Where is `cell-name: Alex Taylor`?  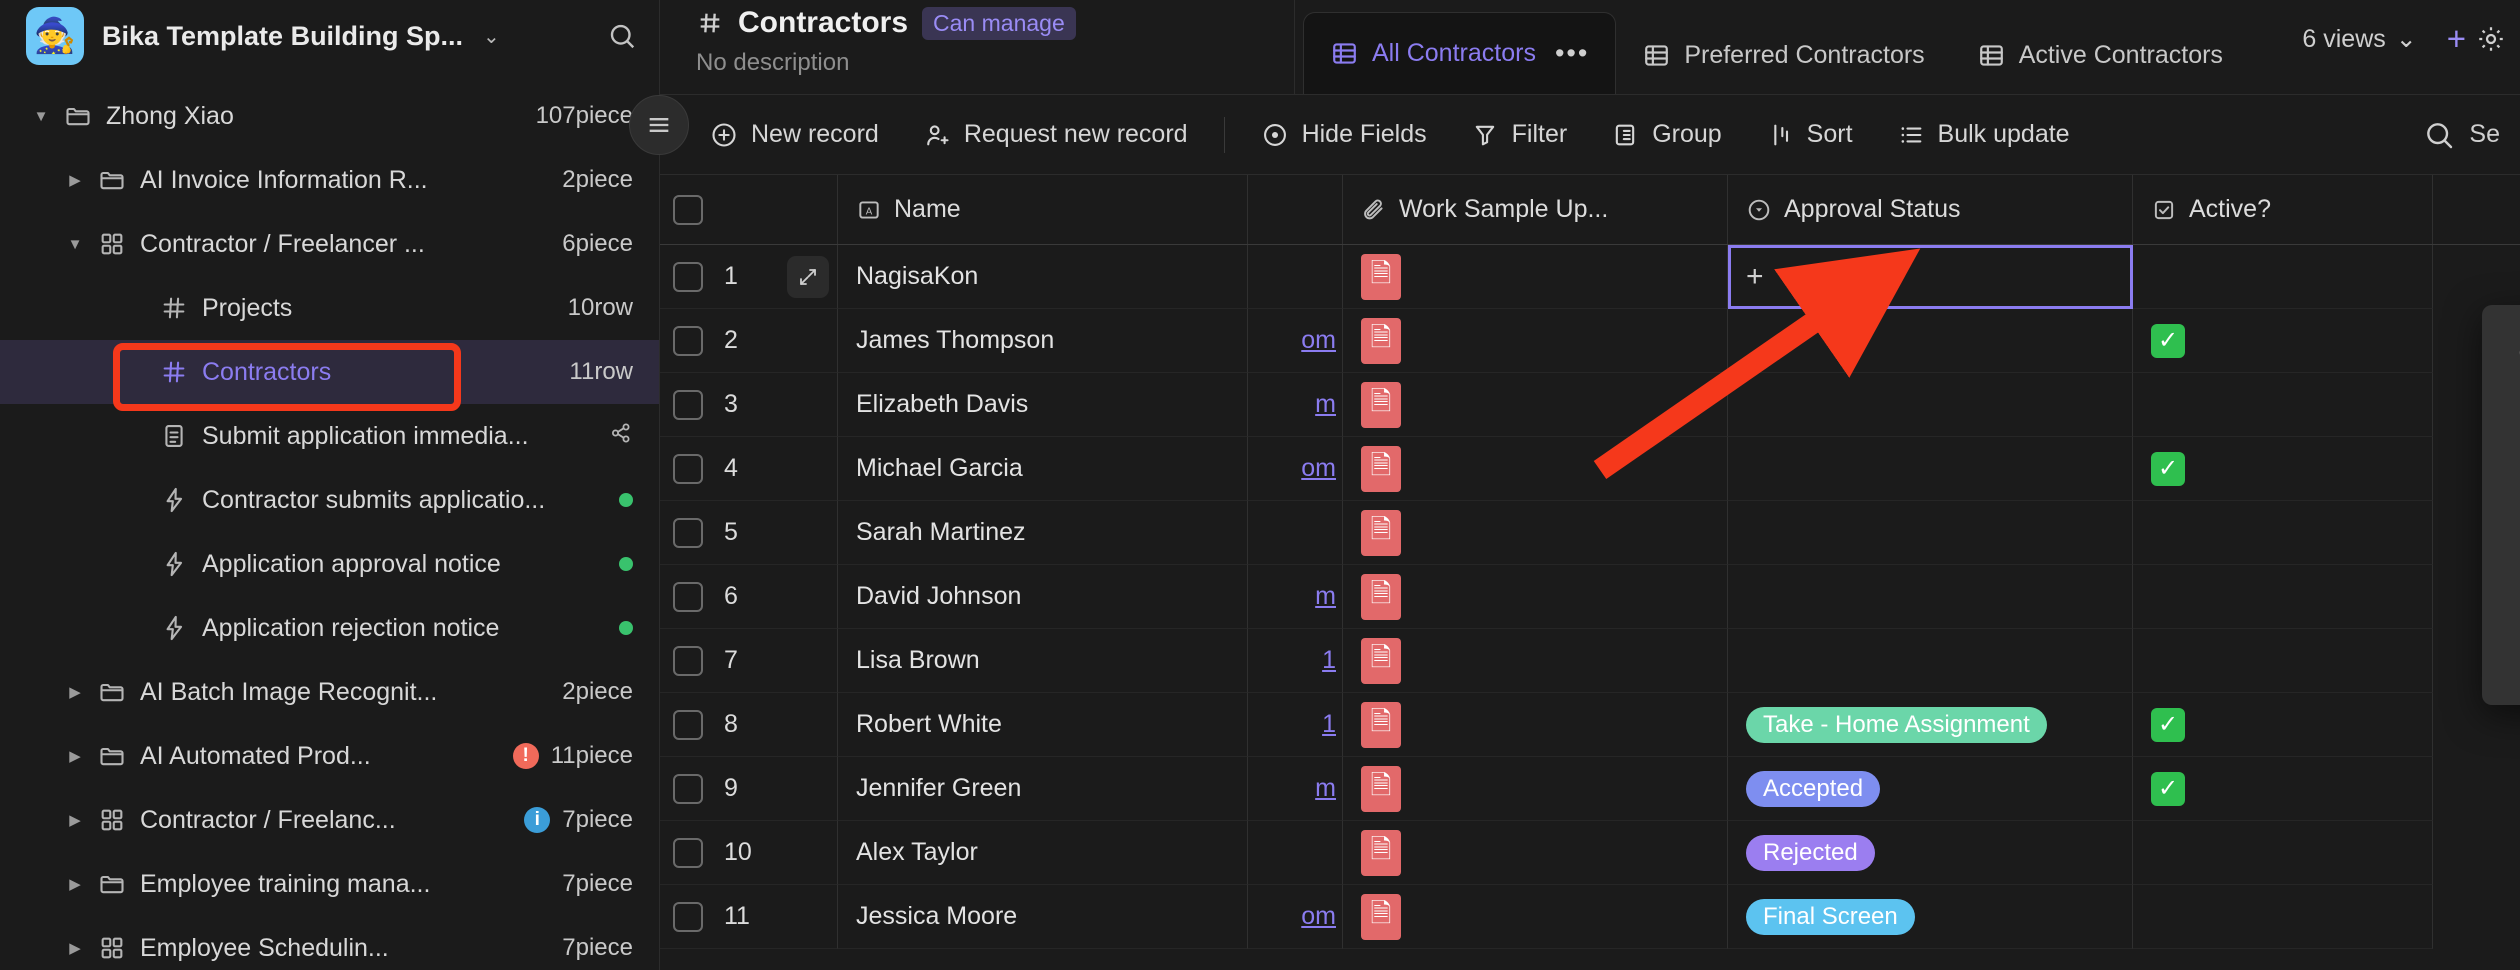
cell-name: Alex Taylor is located at coordinates (1043, 853).